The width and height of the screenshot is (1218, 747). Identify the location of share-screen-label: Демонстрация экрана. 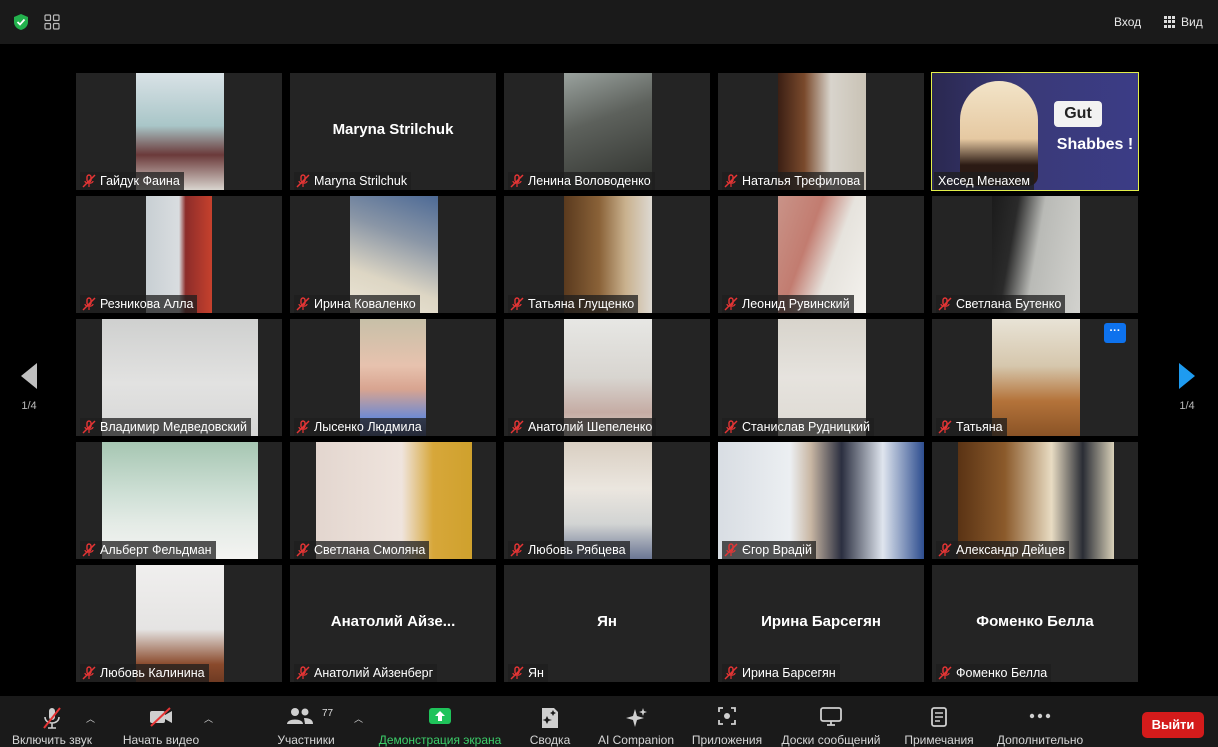
(440, 740).